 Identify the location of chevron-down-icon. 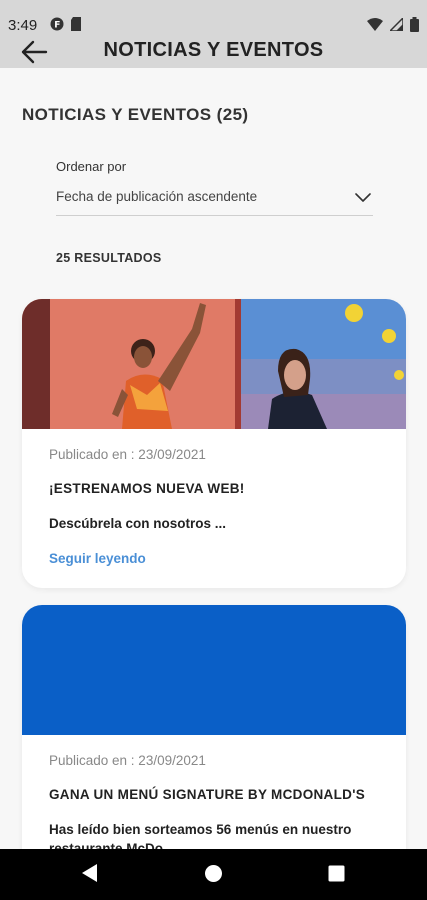
(363, 199).